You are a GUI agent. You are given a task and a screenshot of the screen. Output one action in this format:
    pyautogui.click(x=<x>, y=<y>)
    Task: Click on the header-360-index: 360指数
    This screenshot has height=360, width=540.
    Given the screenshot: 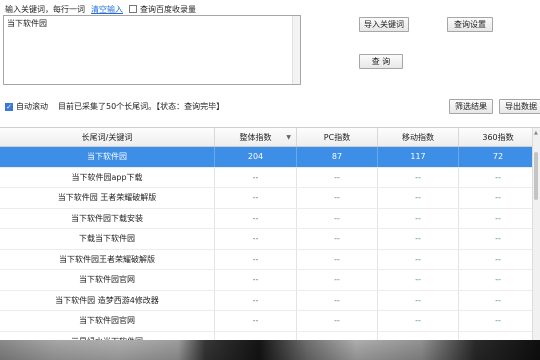 What is the action you would take?
    pyautogui.click(x=498, y=137)
    